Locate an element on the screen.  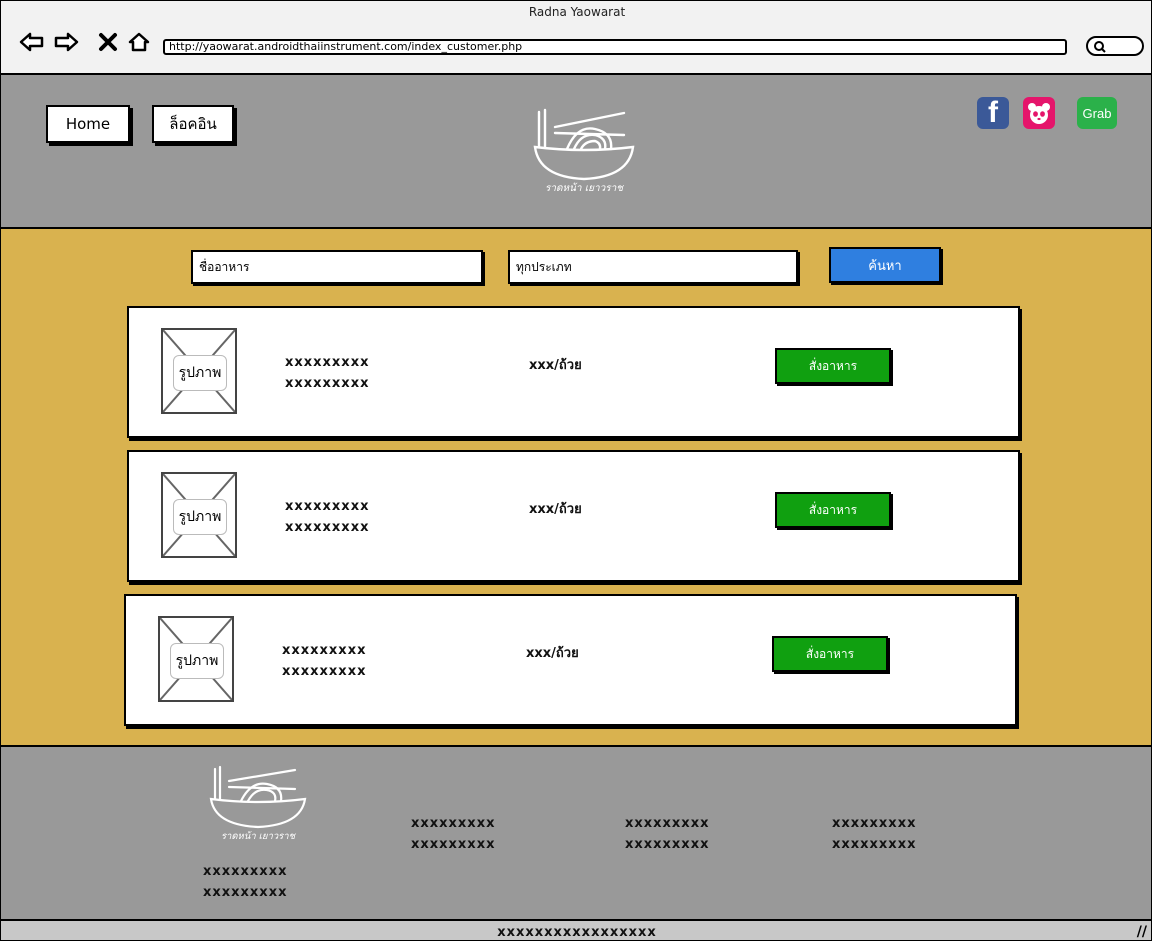
status-bar: xxxxxxxxxxxxxxxxx // is located at coordinates (576, 930).